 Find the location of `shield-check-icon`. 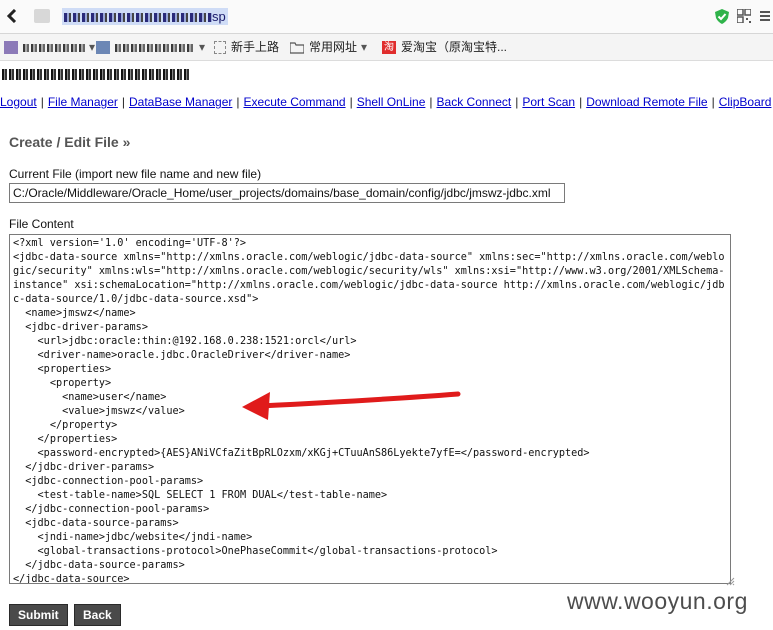

shield-check-icon is located at coordinates (722, 16).